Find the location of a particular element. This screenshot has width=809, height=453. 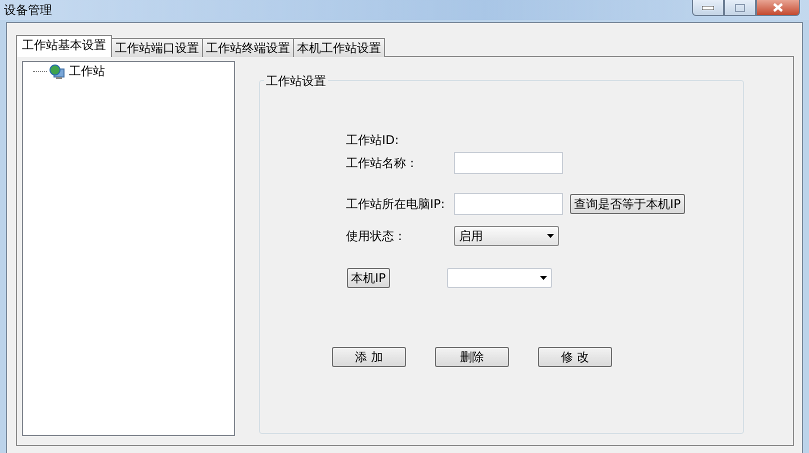

action-button: 添 加 is located at coordinates (369, 357).